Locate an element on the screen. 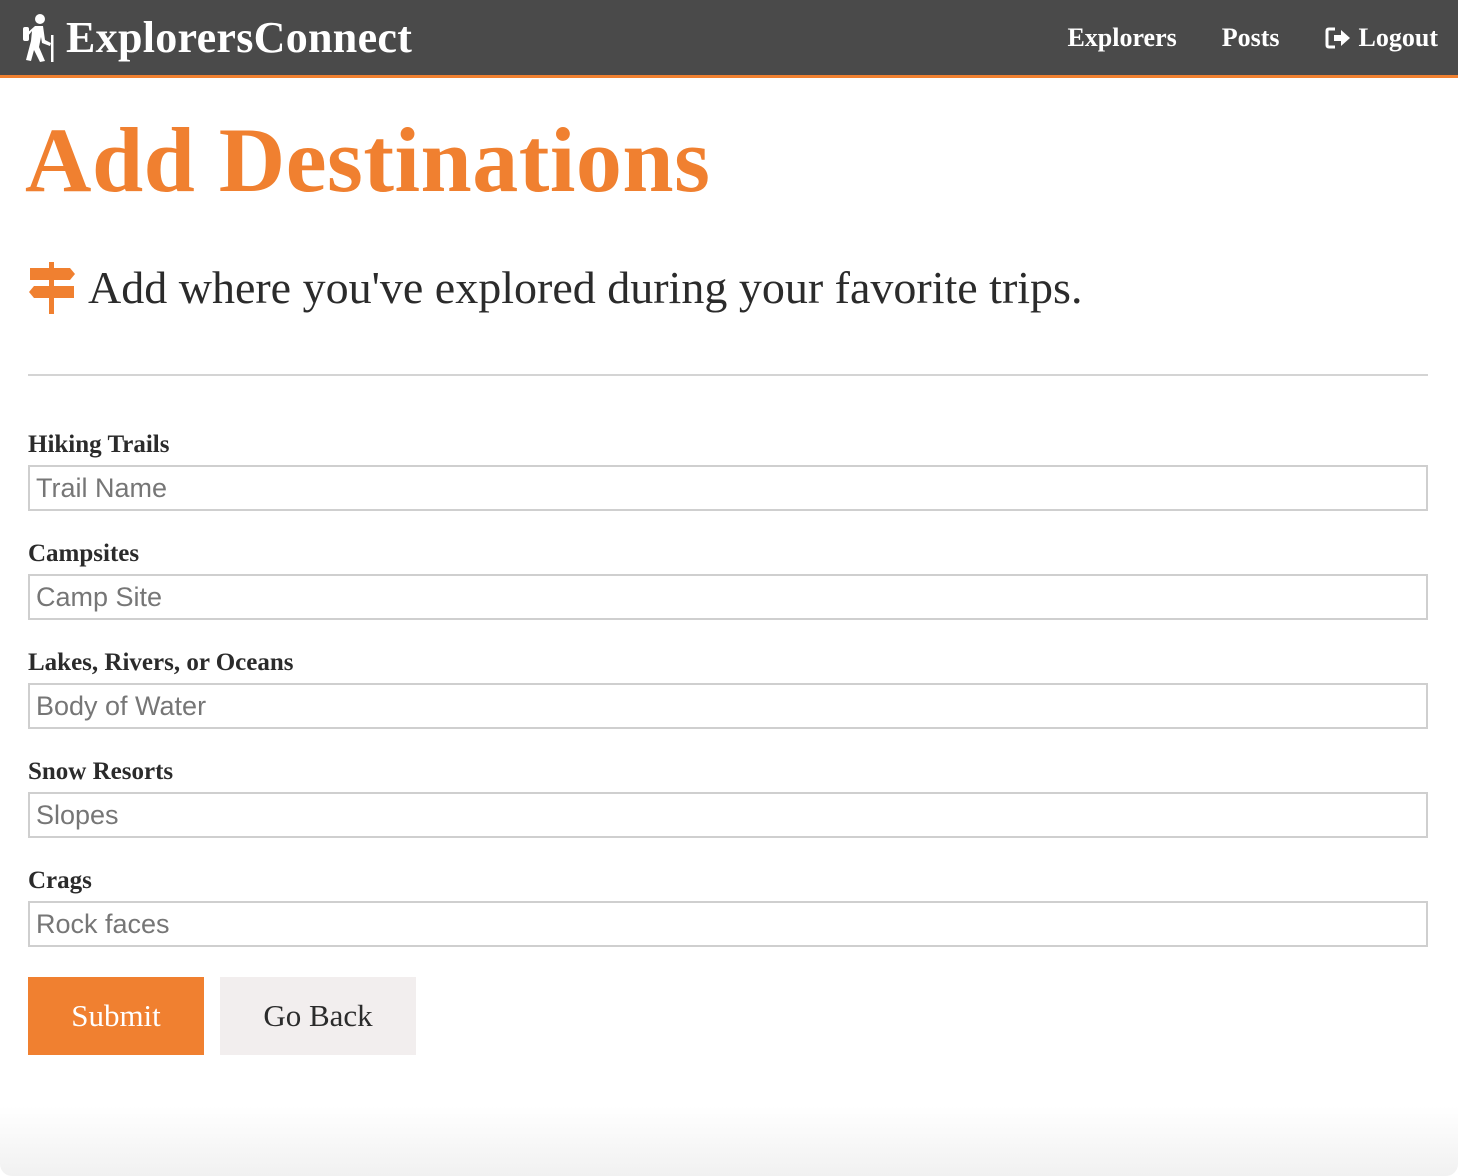  submit-button: Submit is located at coordinates (116, 1016).